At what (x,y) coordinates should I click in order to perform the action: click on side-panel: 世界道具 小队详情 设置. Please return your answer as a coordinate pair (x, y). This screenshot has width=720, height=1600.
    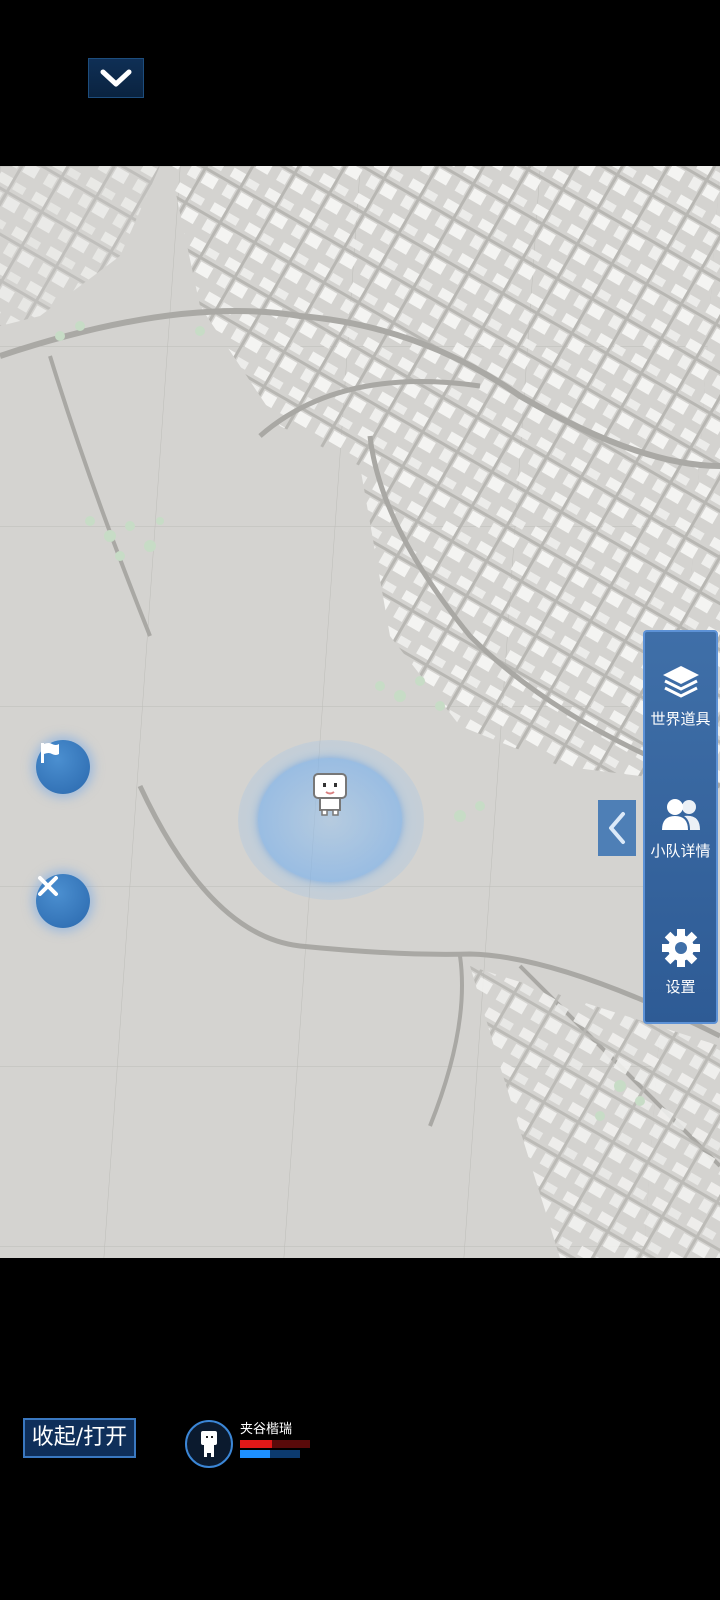
    Looking at the image, I should click on (680, 827).